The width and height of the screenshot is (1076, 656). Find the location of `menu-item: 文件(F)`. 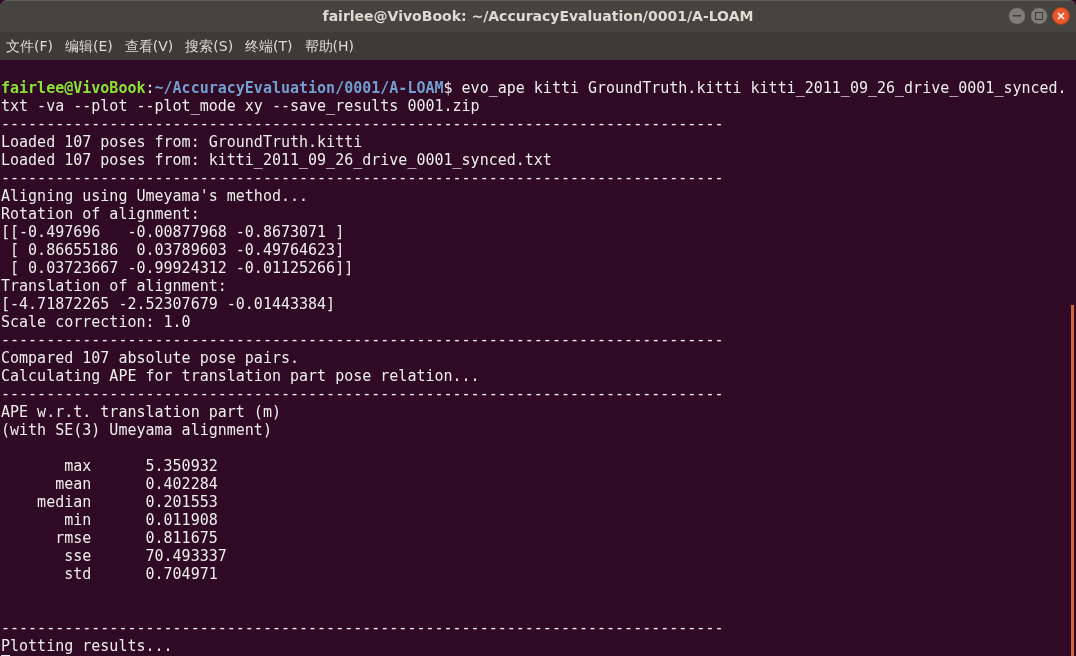

menu-item: 文件(F) is located at coordinates (29, 46).